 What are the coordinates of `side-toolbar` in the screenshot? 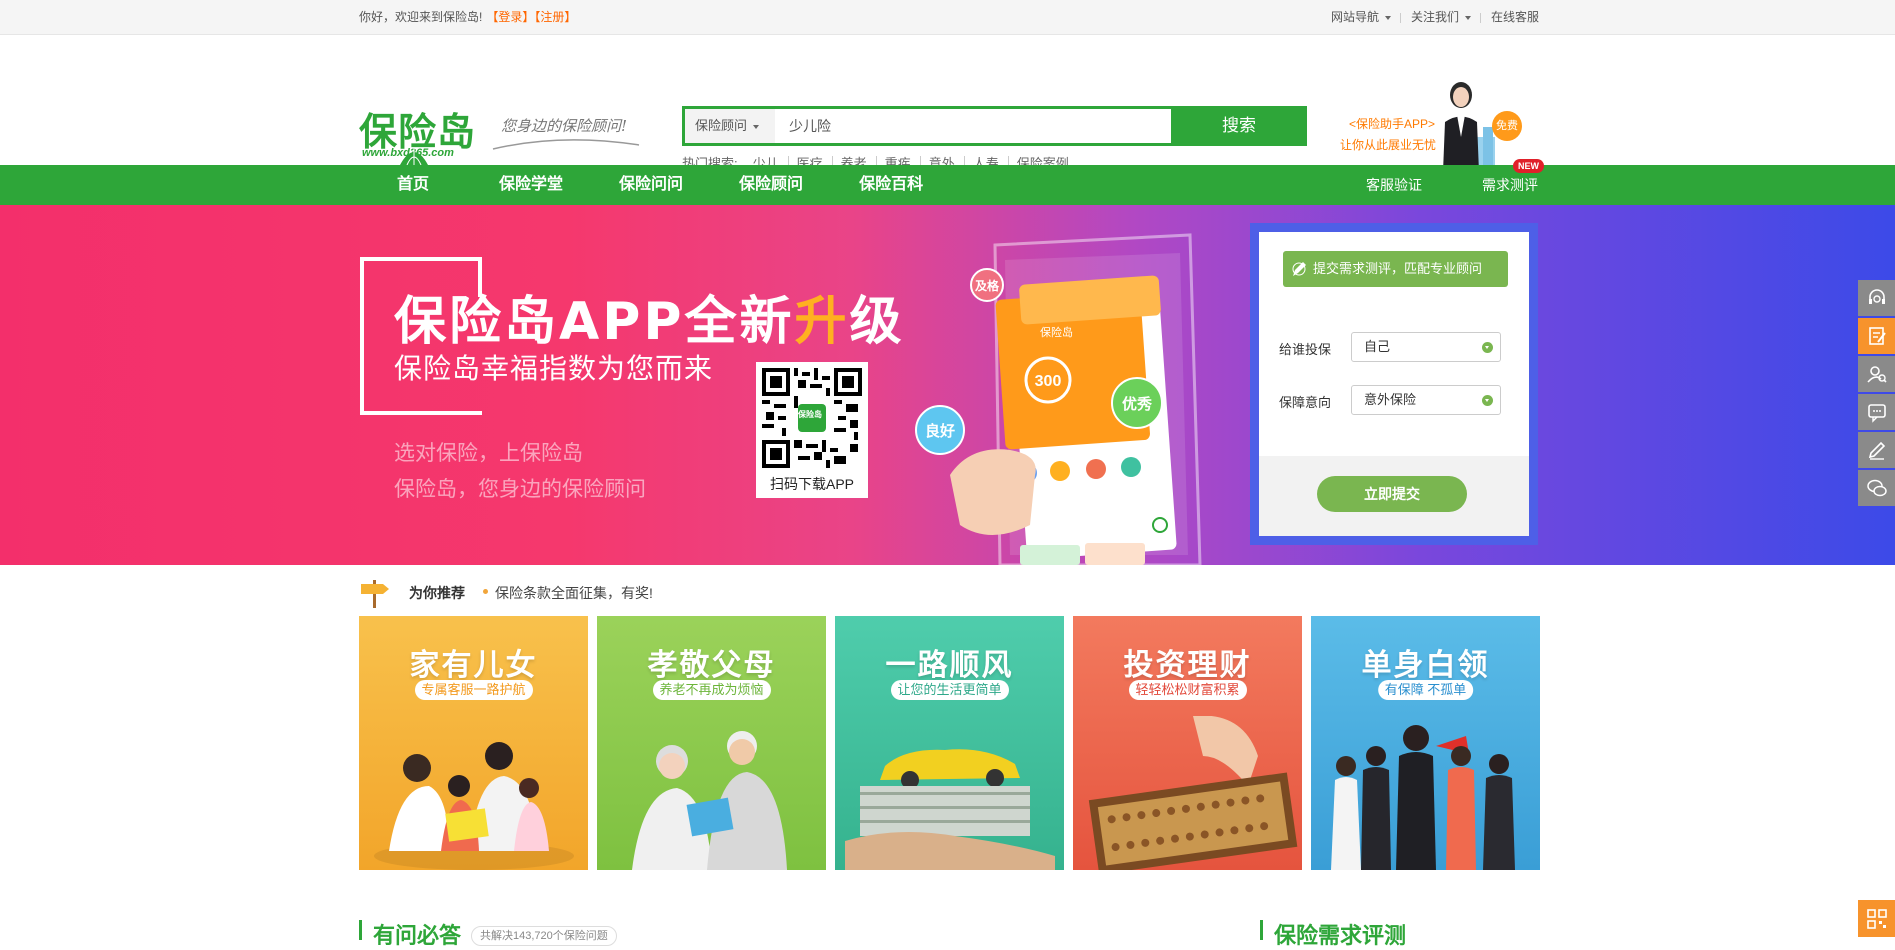 It's located at (1876, 394).